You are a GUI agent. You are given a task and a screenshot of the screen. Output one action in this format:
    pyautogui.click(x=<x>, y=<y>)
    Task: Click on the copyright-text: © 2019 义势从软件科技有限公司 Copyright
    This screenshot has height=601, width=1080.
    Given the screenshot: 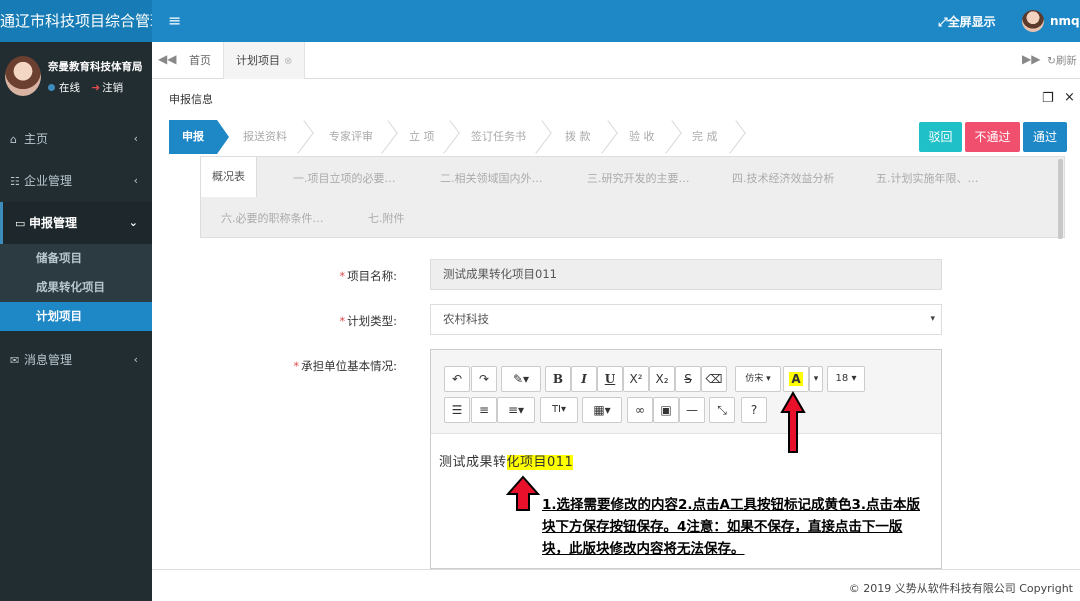 What is the action you would take?
    pyautogui.click(x=960, y=588)
    